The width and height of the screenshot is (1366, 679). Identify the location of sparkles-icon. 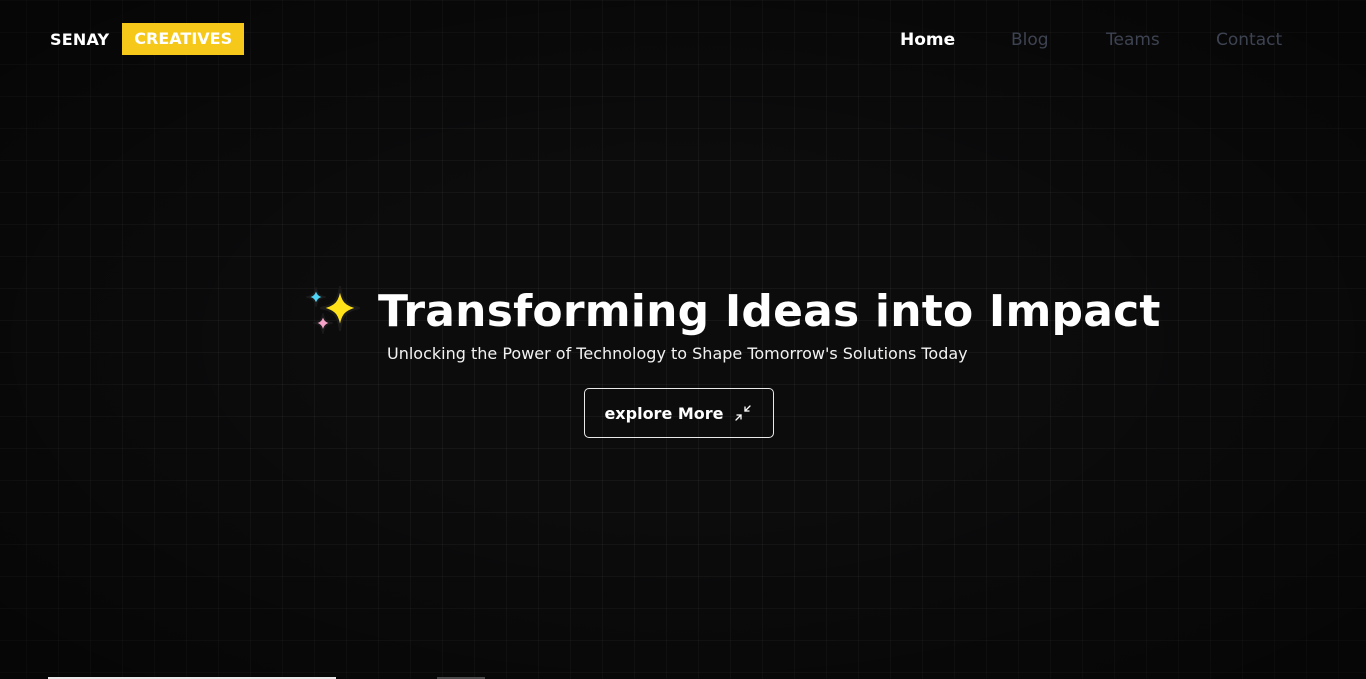
(333, 309).